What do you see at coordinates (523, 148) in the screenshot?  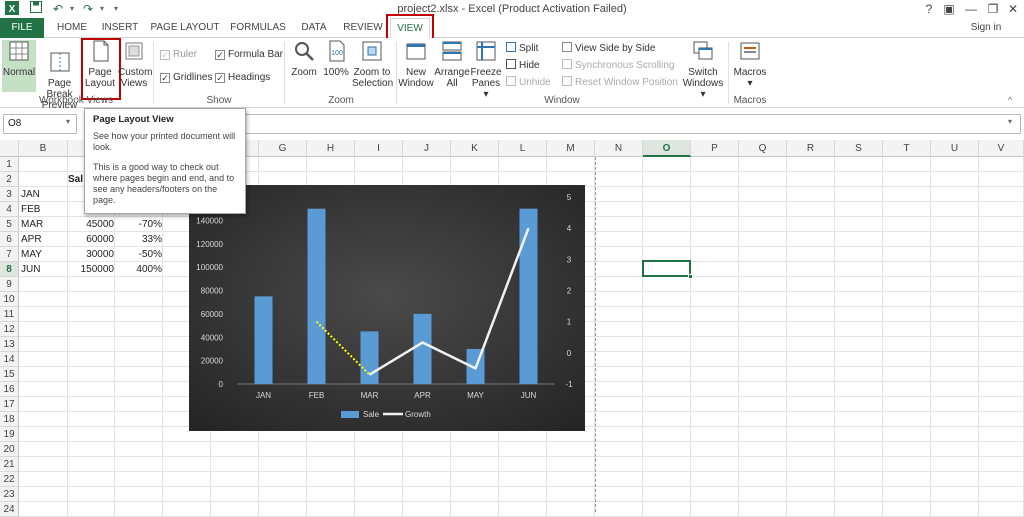 I see `column-header-l: L` at bounding box center [523, 148].